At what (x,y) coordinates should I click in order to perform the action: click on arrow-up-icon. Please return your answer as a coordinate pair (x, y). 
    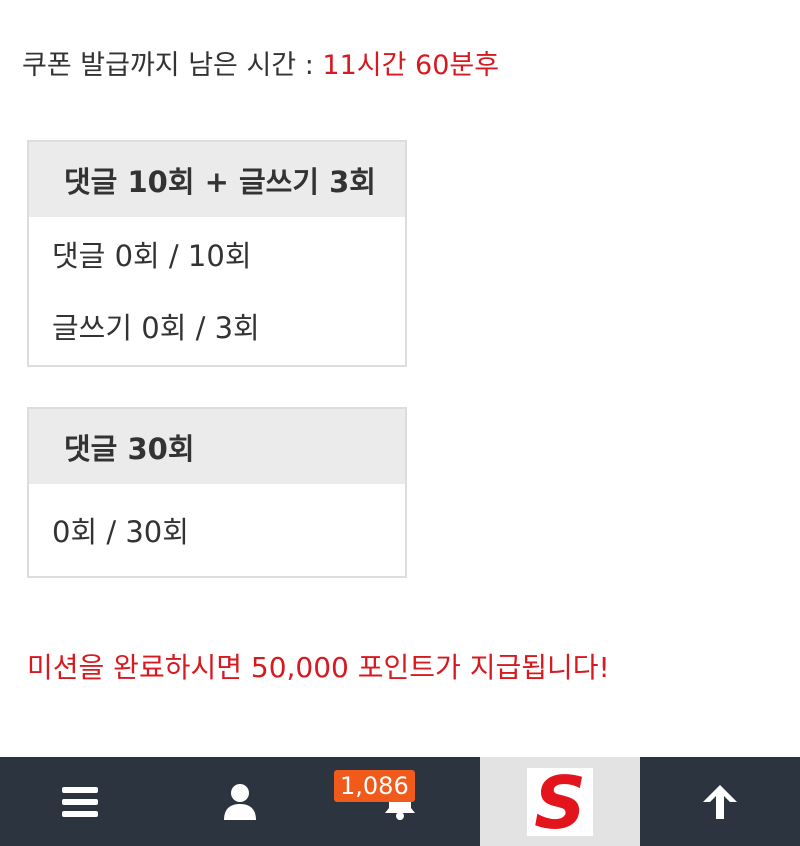
    Looking at the image, I should click on (720, 801).